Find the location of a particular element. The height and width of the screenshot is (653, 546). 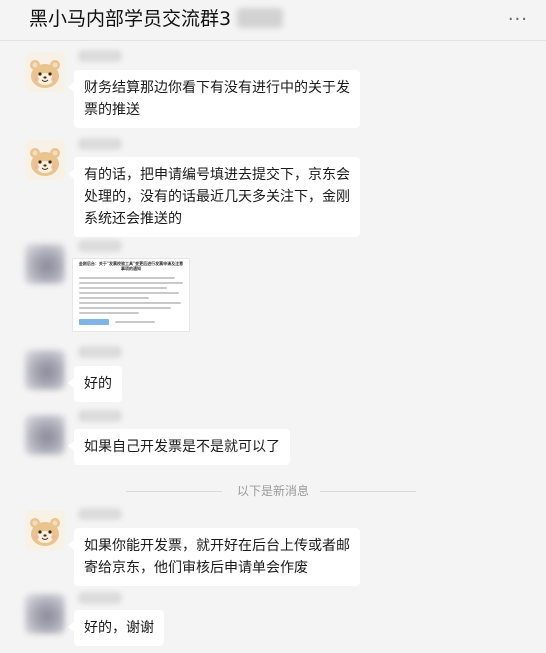

chat-title: 黑小马内部学员交流群3 is located at coordinates (156, 19).